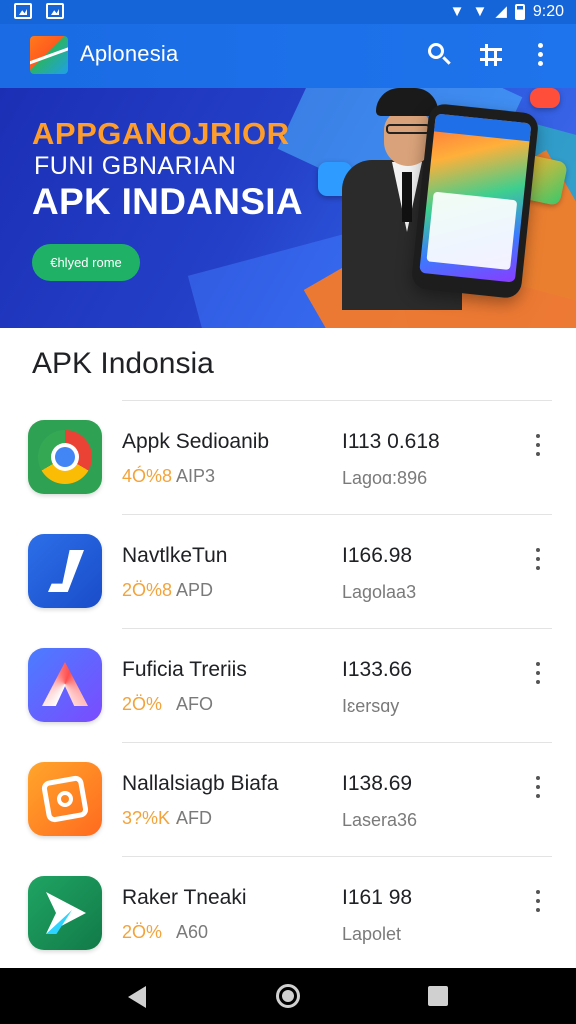 This screenshot has width=576, height=1024. Describe the element at coordinates (491, 49) in the screenshot. I see `tune-icon` at that location.